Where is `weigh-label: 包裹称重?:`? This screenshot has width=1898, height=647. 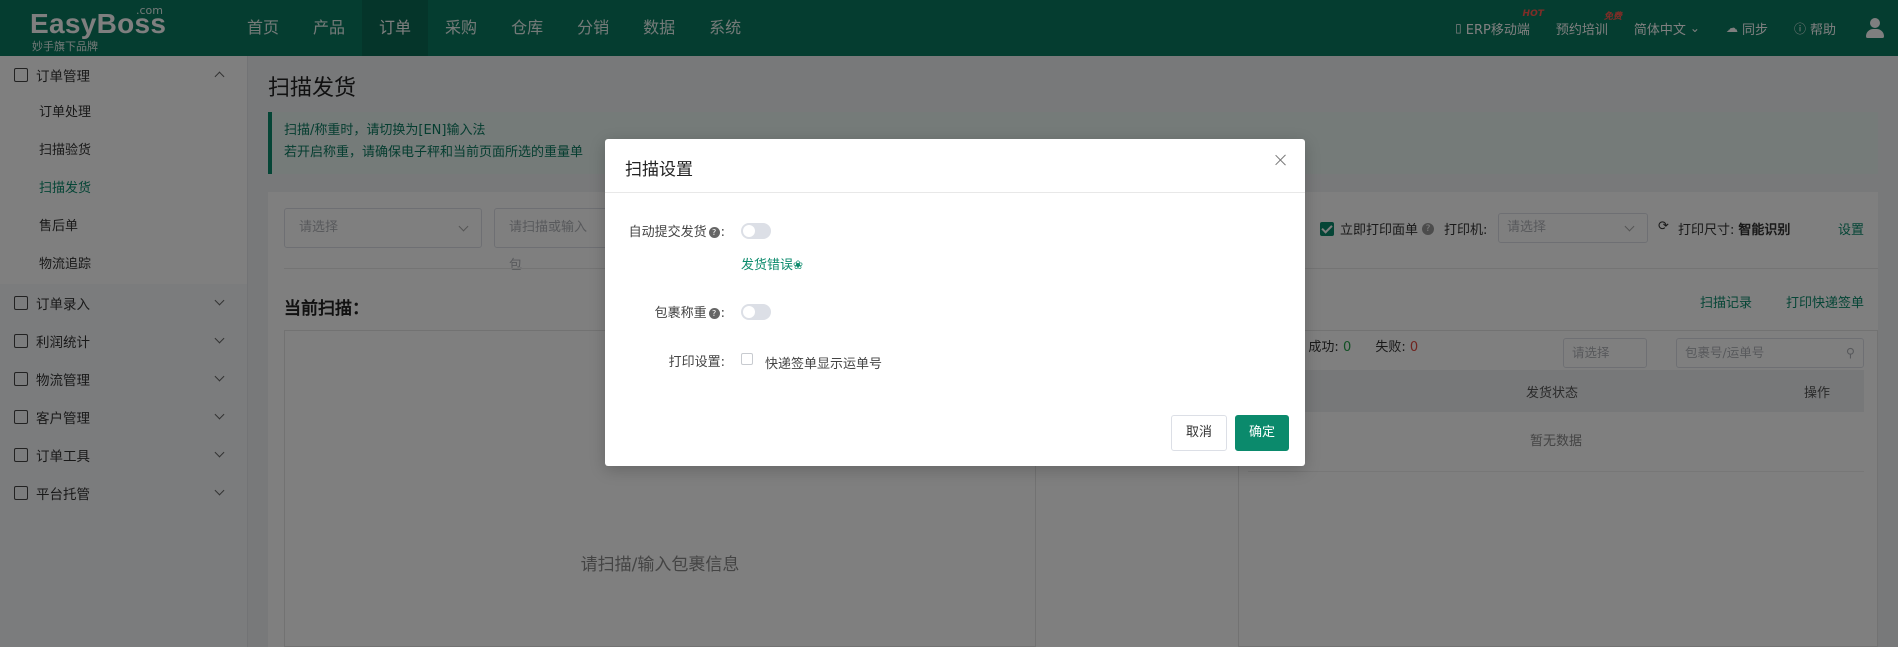 weigh-label: 包裹称重?: is located at coordinates (689, 313).